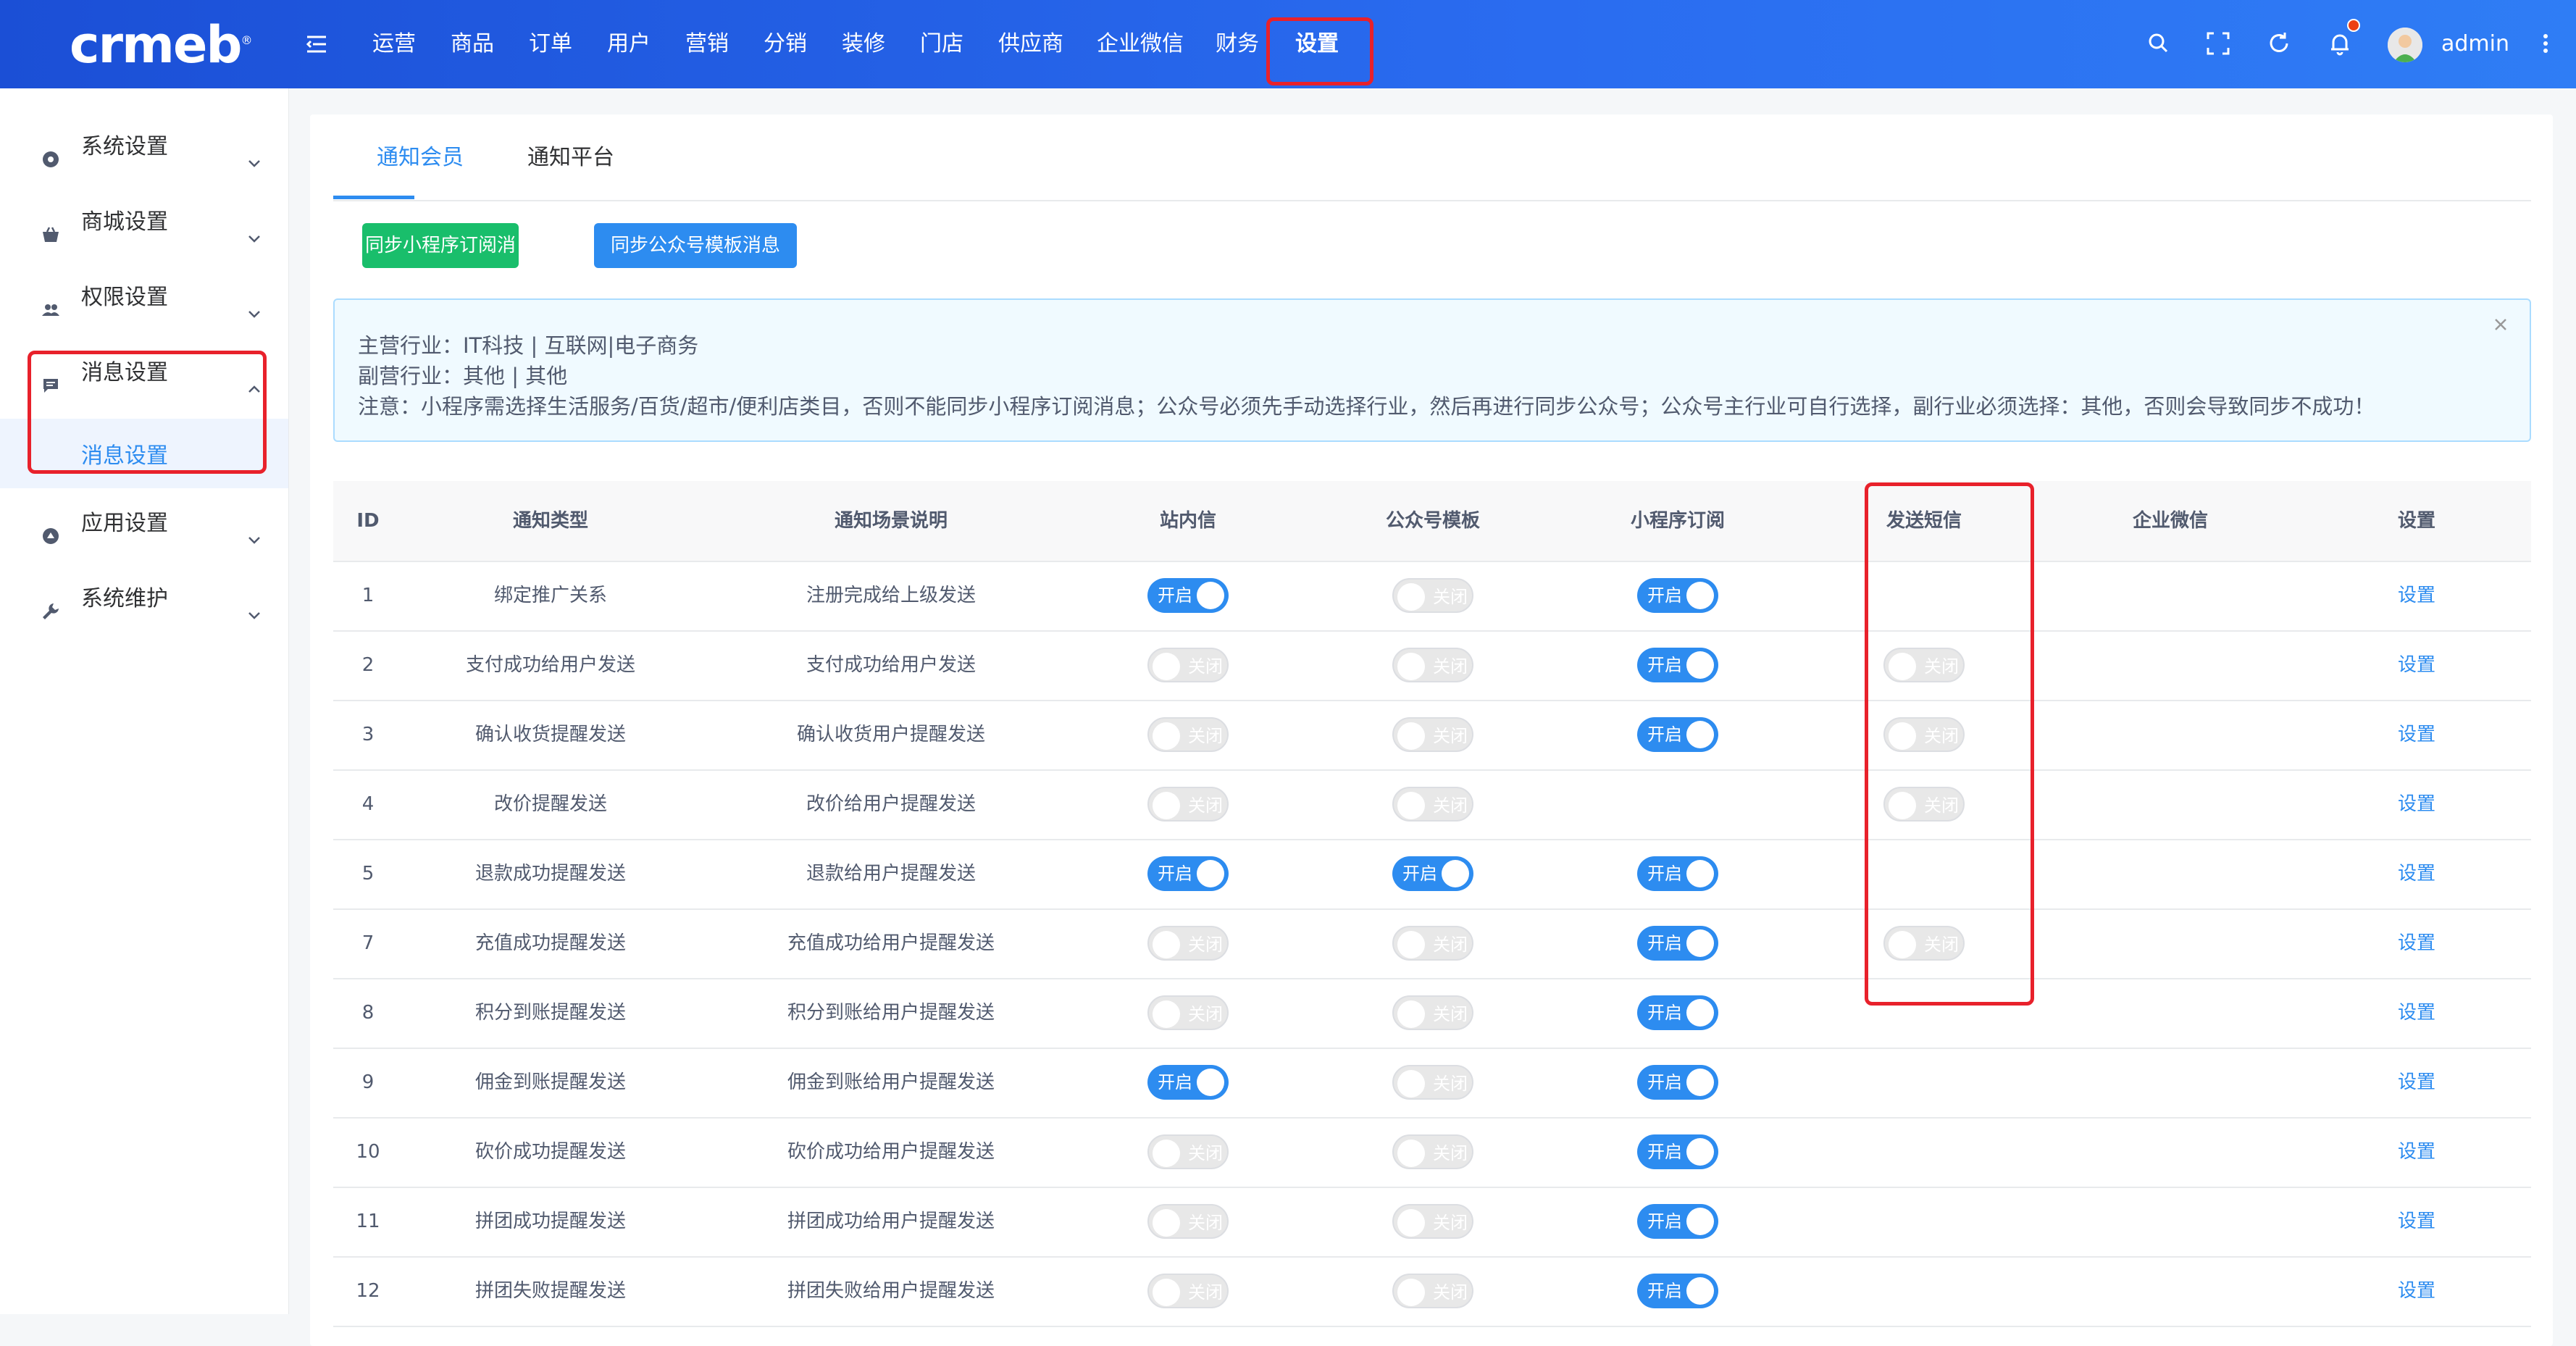 The height and width of the screenshot is (1346, 2576). What do you see at coordinates (2158, 43) in the screenshot?
I see `search-icon` at bounding box center [2158, 43].